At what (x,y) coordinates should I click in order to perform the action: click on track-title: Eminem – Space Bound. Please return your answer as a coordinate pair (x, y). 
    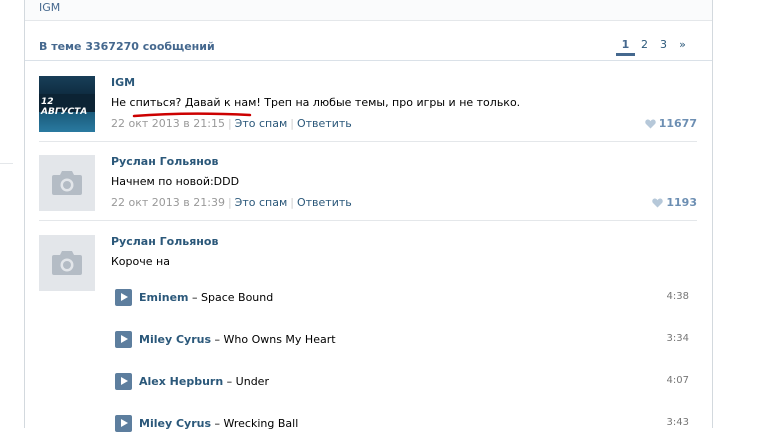
    Looking at the image, I should click on (206, 297).